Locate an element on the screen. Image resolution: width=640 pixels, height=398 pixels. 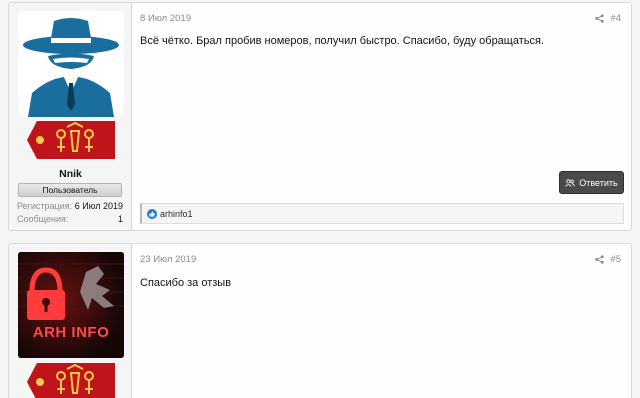
reactions-bar: arhinfo1 is located at coordinates (382, 213).